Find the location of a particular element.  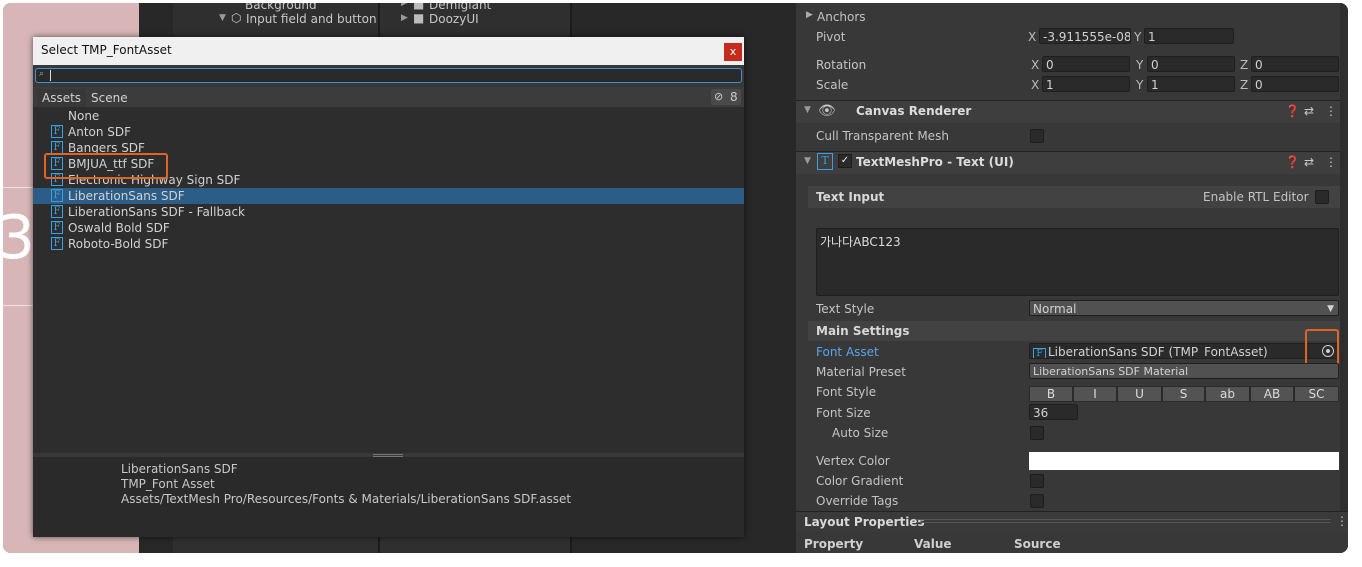

scale-y-field: 1 is located at coordinates (1191, 84).